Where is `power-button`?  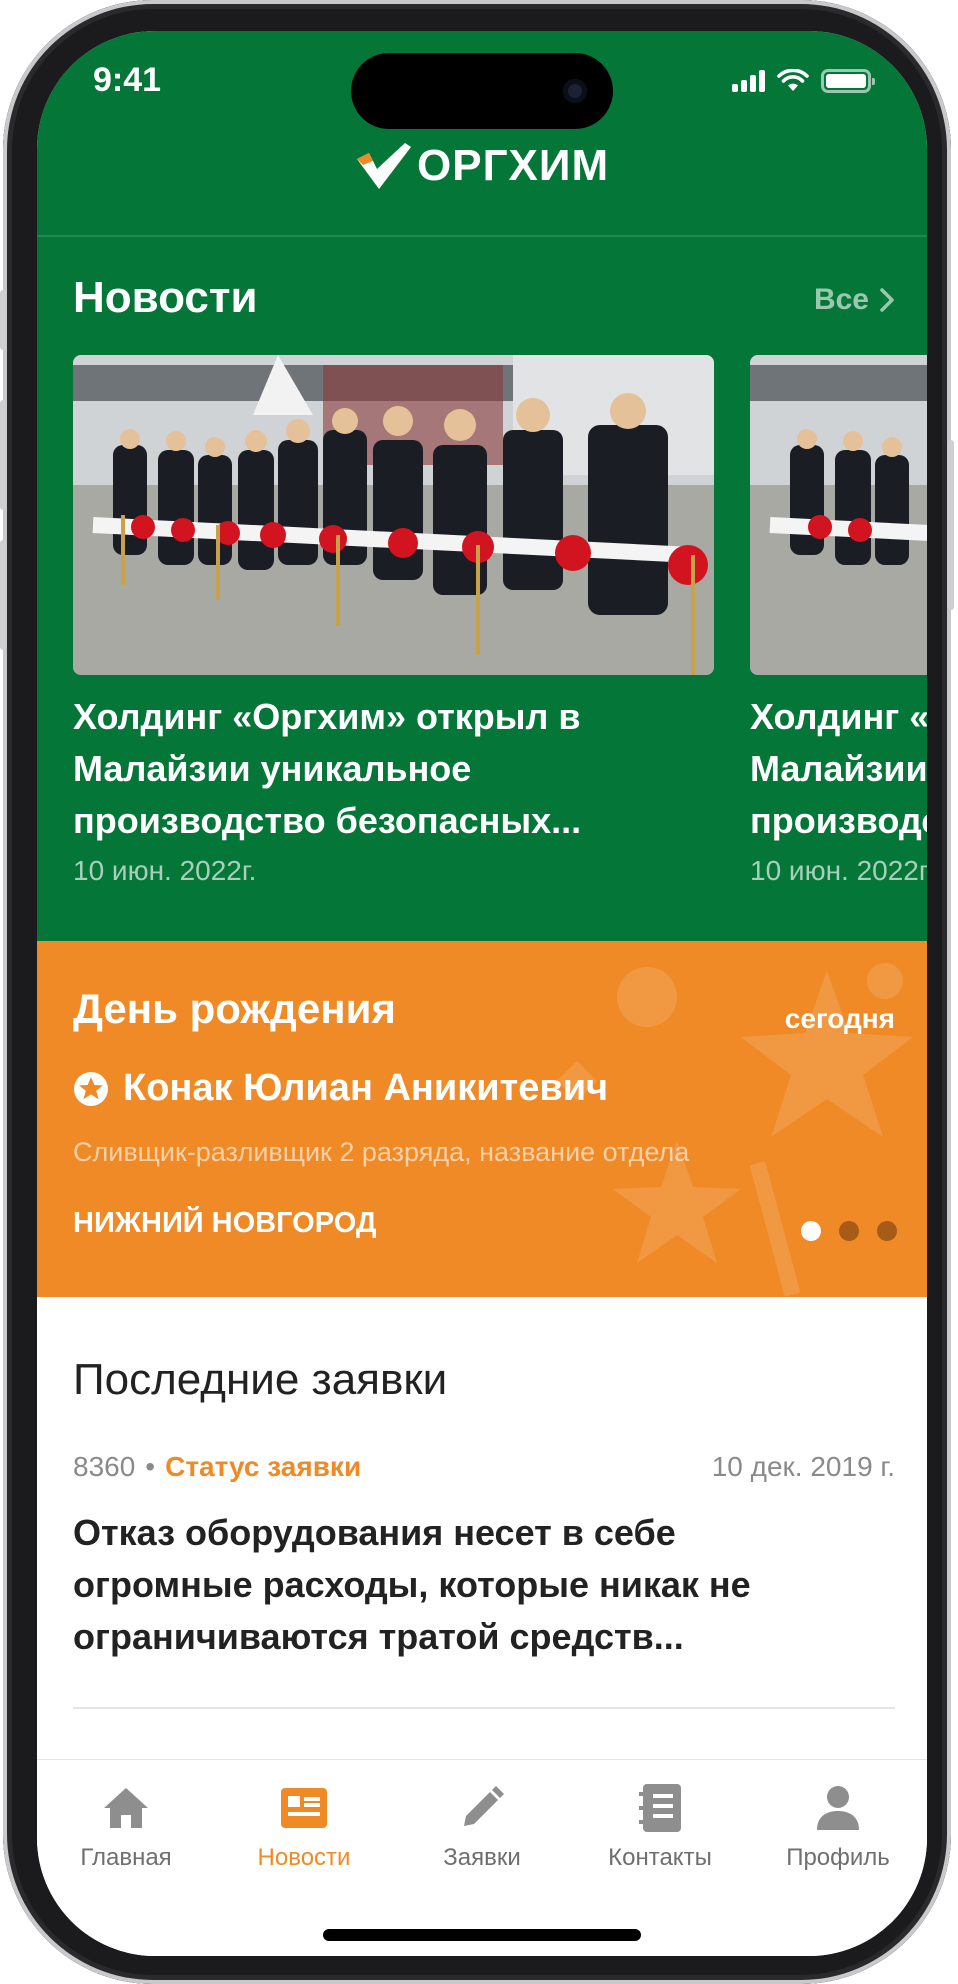
power-button is located at coordinates (951, 525).